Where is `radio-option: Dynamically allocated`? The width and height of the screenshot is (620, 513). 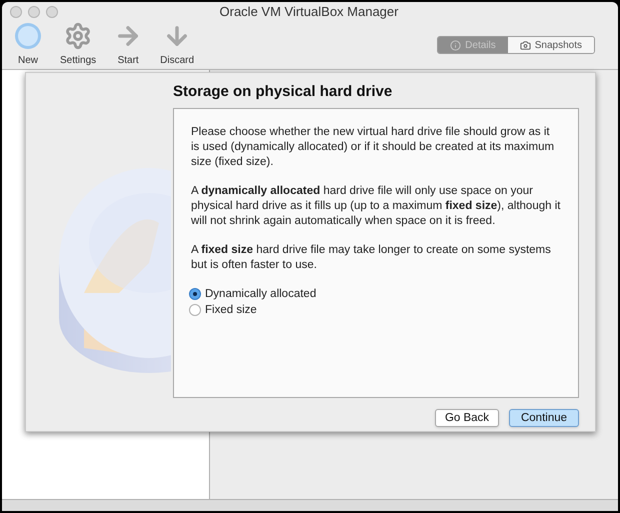 radio-option: Dynamically allocated is located at coordinates (252, 294).